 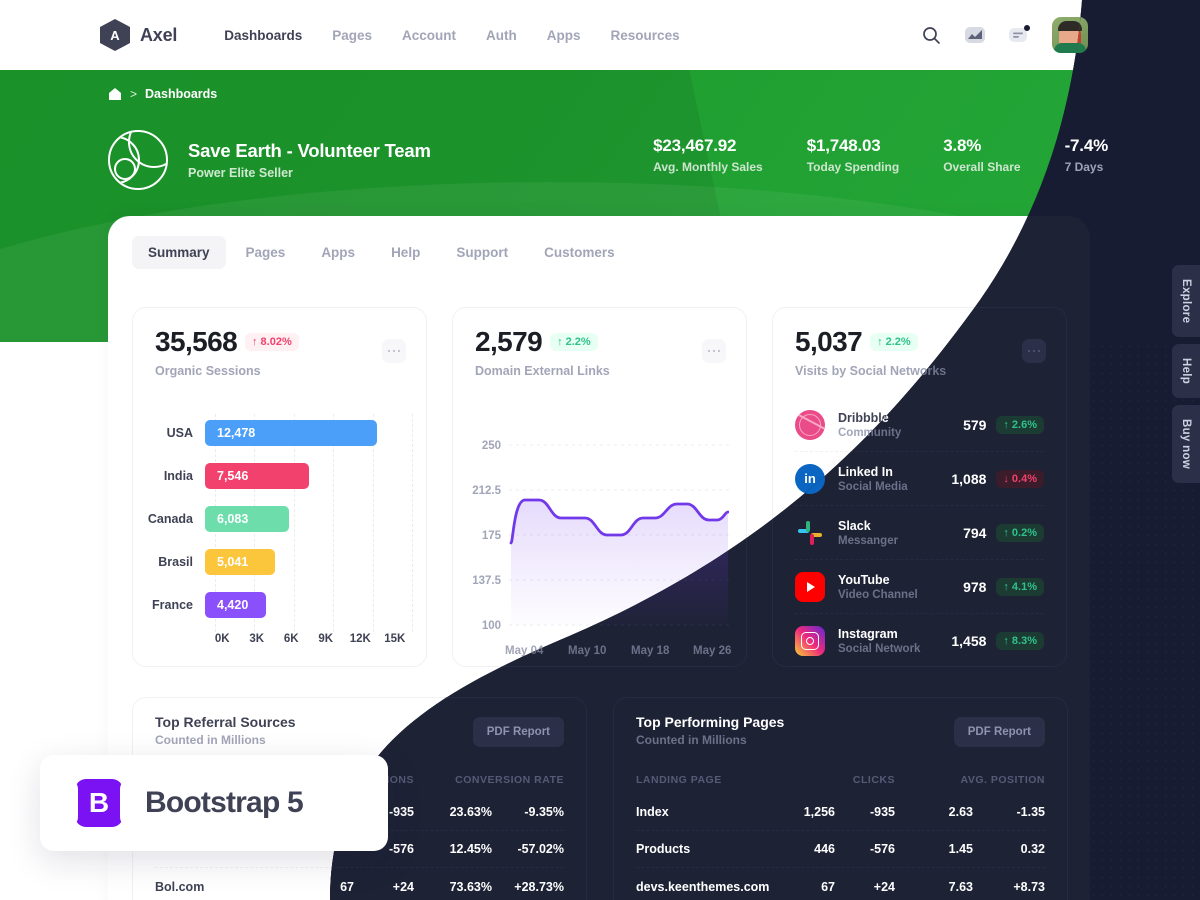 What do you see at coordinates (819, 812) in the screenshot?
I see `td-clicks: 1,256` at bounding box center [819, 812].